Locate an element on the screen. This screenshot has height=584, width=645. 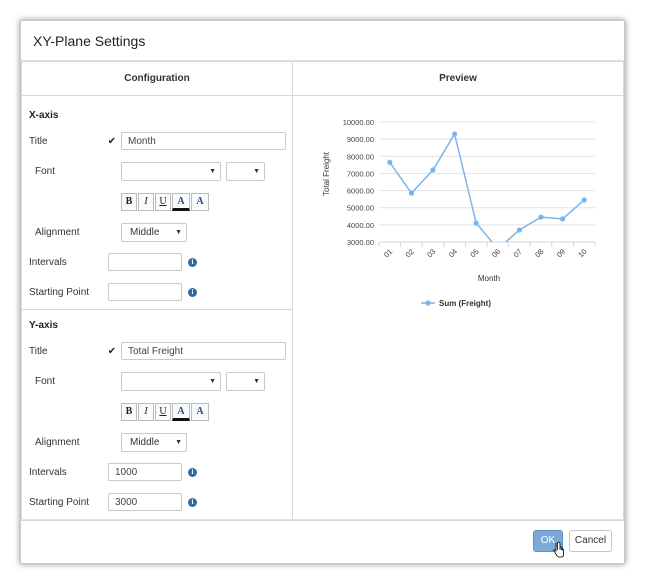
y-starting-point-input: 3000 is located at coordinates (145, 502).